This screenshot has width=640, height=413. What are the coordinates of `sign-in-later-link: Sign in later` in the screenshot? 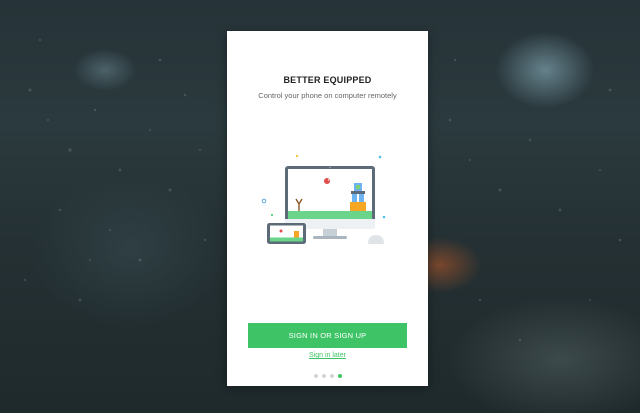 It's located at (327, 355).